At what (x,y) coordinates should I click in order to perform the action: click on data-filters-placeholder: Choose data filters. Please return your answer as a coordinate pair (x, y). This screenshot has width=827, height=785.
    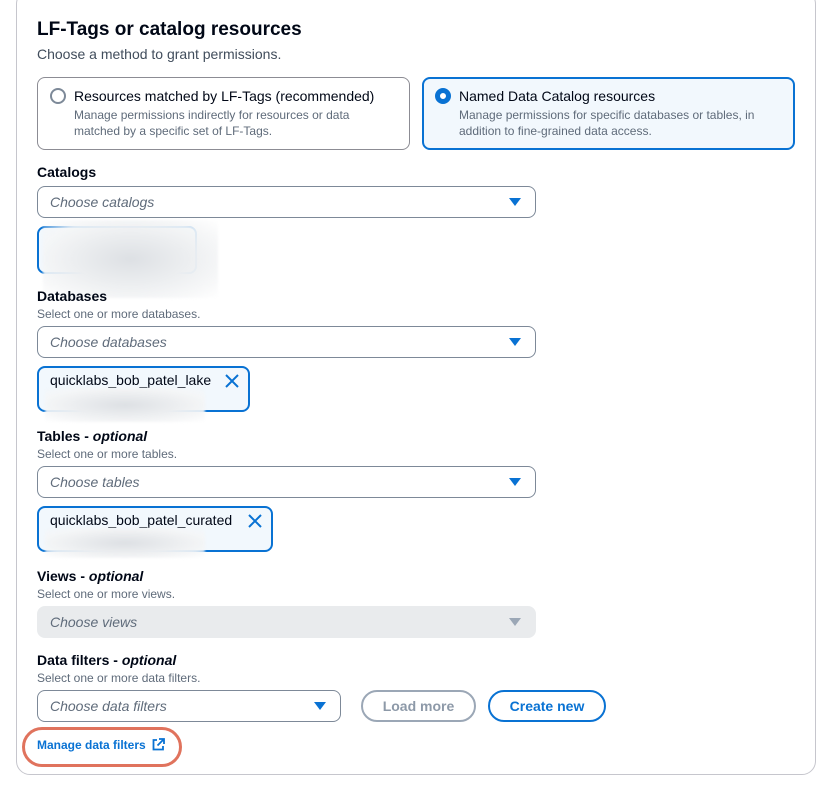
    Looking at the image, I should click on (108, 706).